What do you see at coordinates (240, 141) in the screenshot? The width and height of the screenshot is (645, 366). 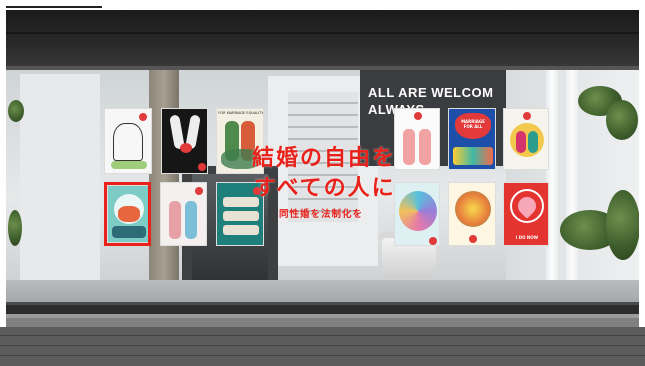 I see `poster-left-3: FOR MARRIAGE EQUALITY` at bounding box center [240, 141].